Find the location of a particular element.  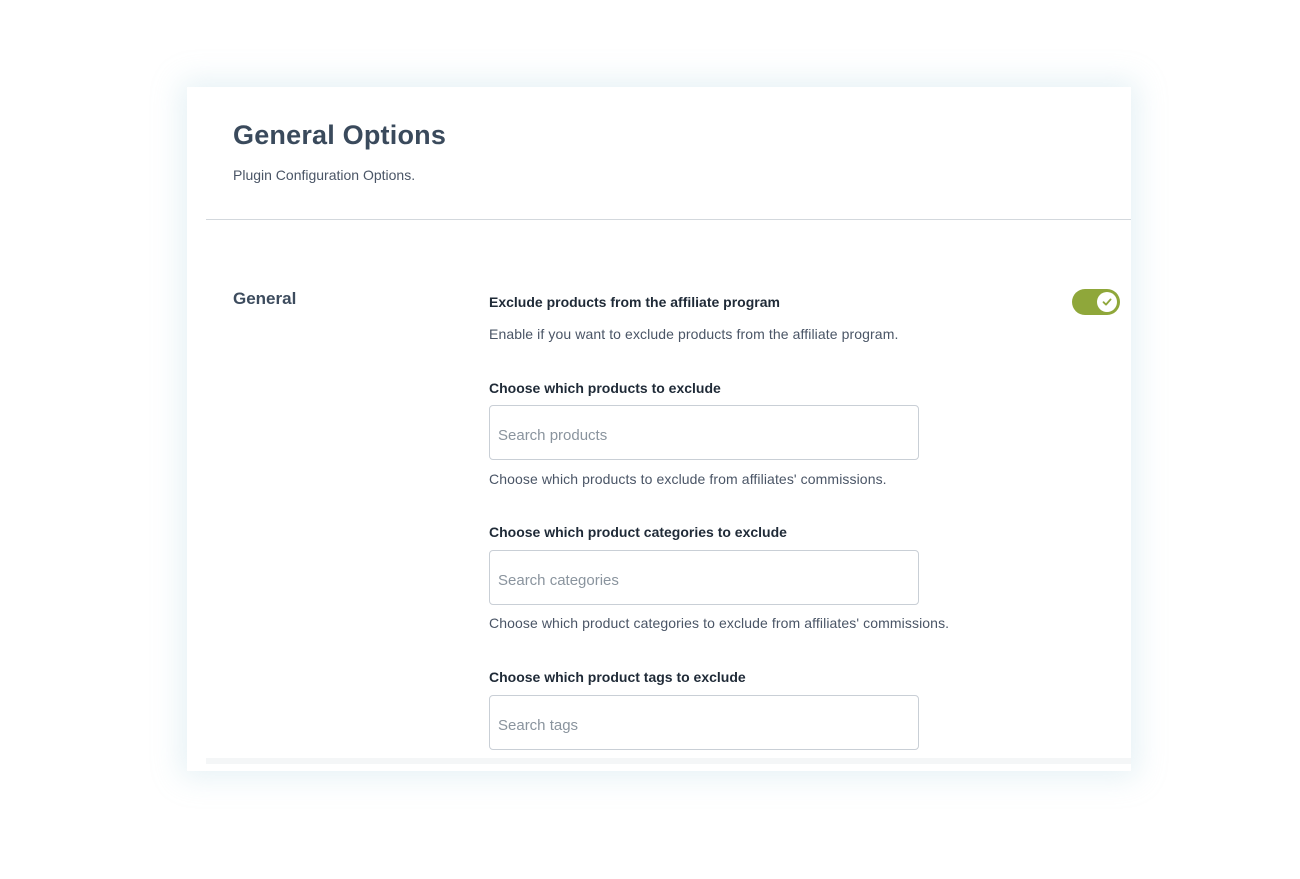

page-title: General Options is located at coordinates (340, 135).